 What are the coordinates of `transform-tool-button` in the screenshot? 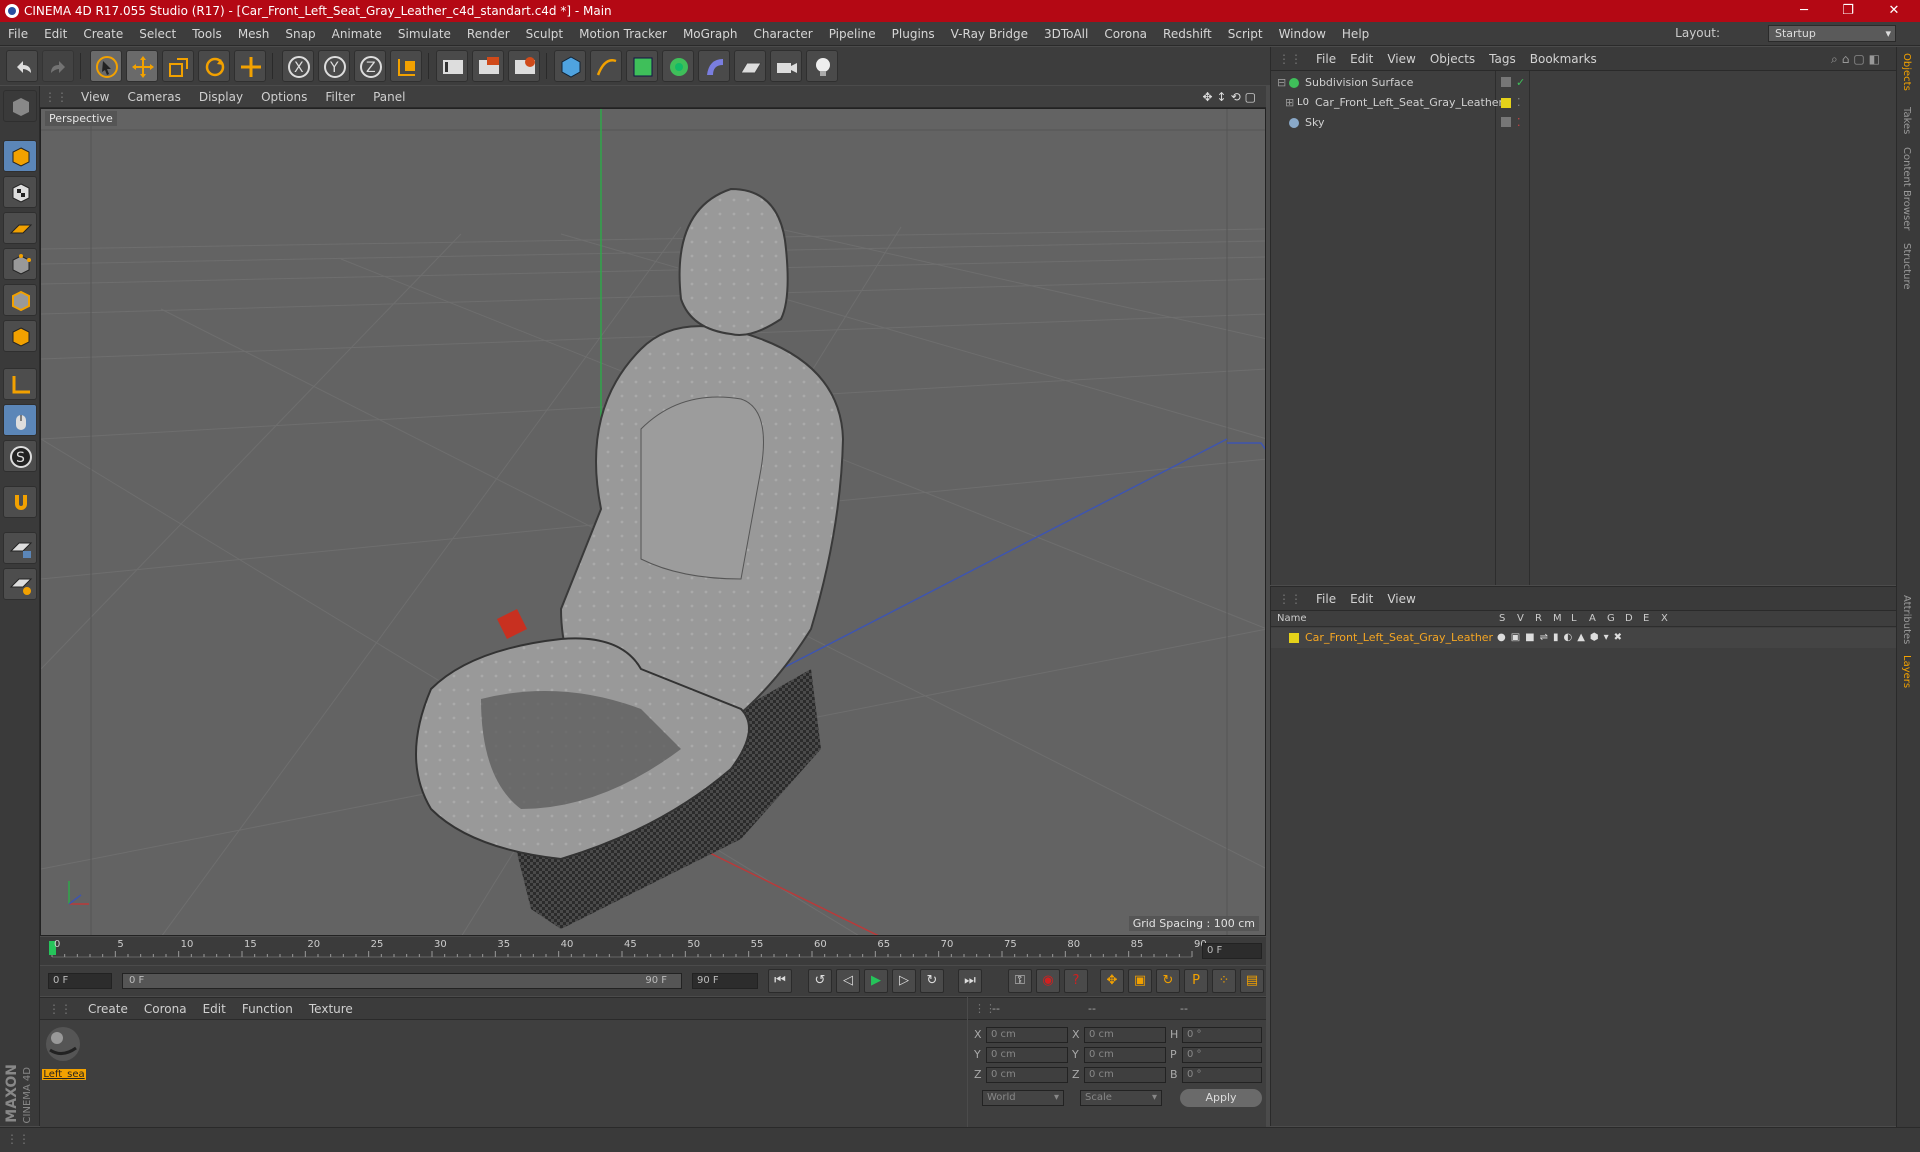 It's located at (250, 66).